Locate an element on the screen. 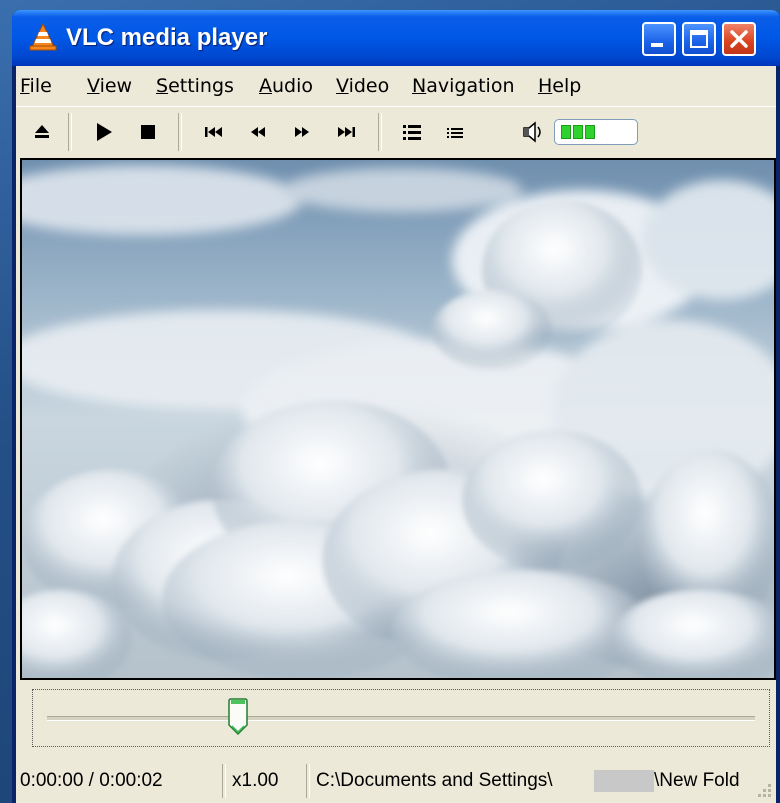 The image size is (780, 803). menu-help: Help is located at coordinates (559, 86).